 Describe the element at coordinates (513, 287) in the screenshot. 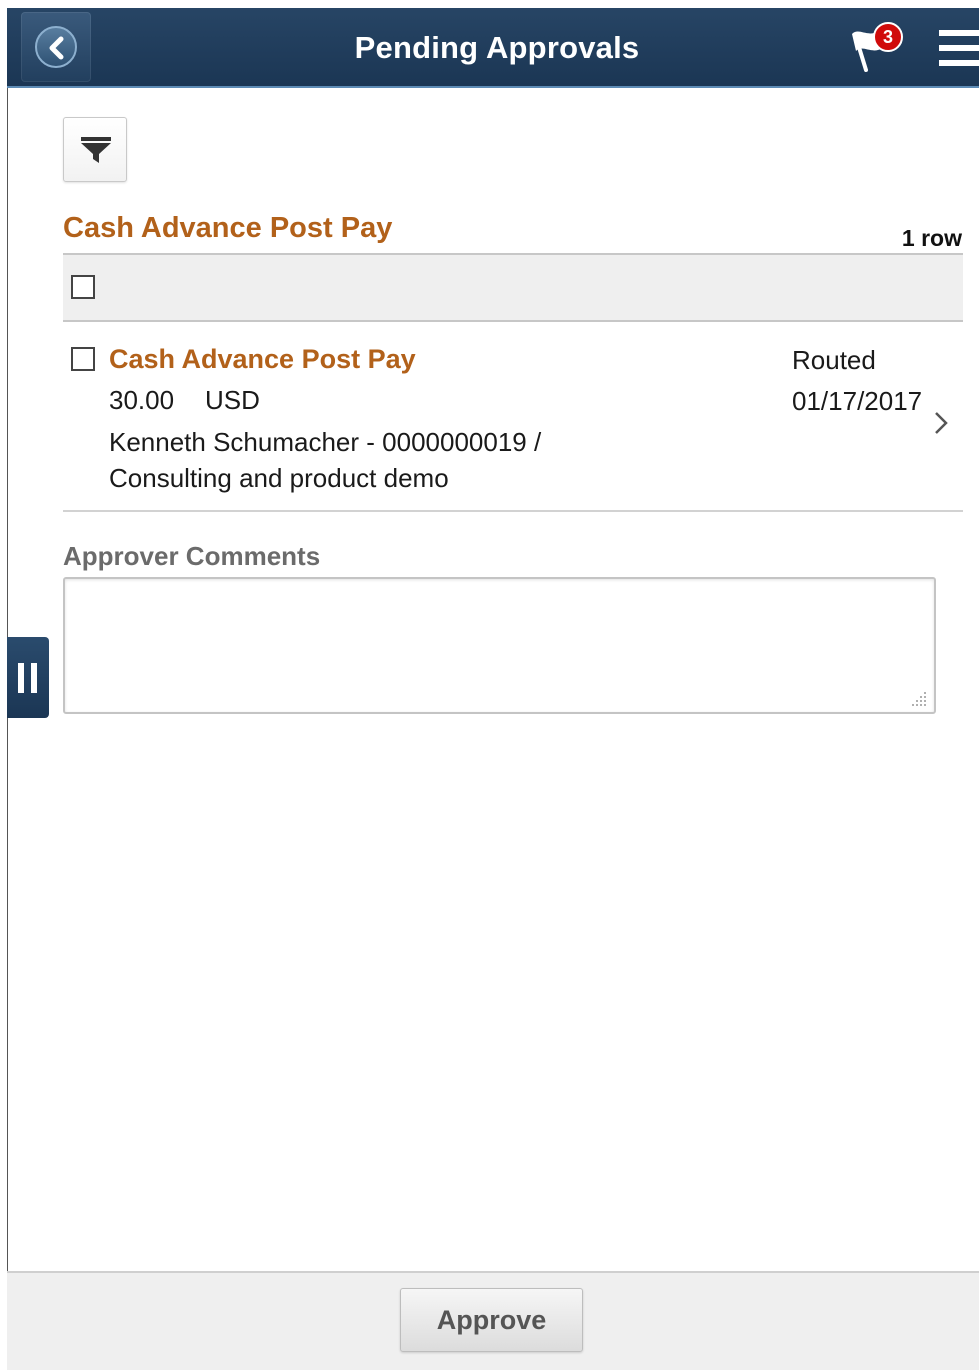

I see `select-all-bar` at that location.